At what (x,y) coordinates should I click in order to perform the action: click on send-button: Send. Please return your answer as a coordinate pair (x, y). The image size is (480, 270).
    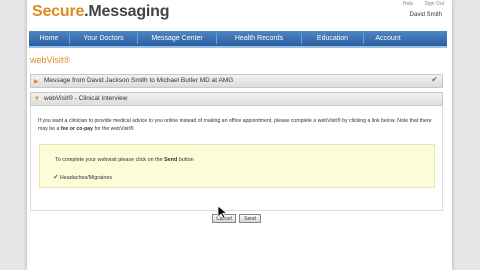
    Looking at the image, I should click on (250, 218).